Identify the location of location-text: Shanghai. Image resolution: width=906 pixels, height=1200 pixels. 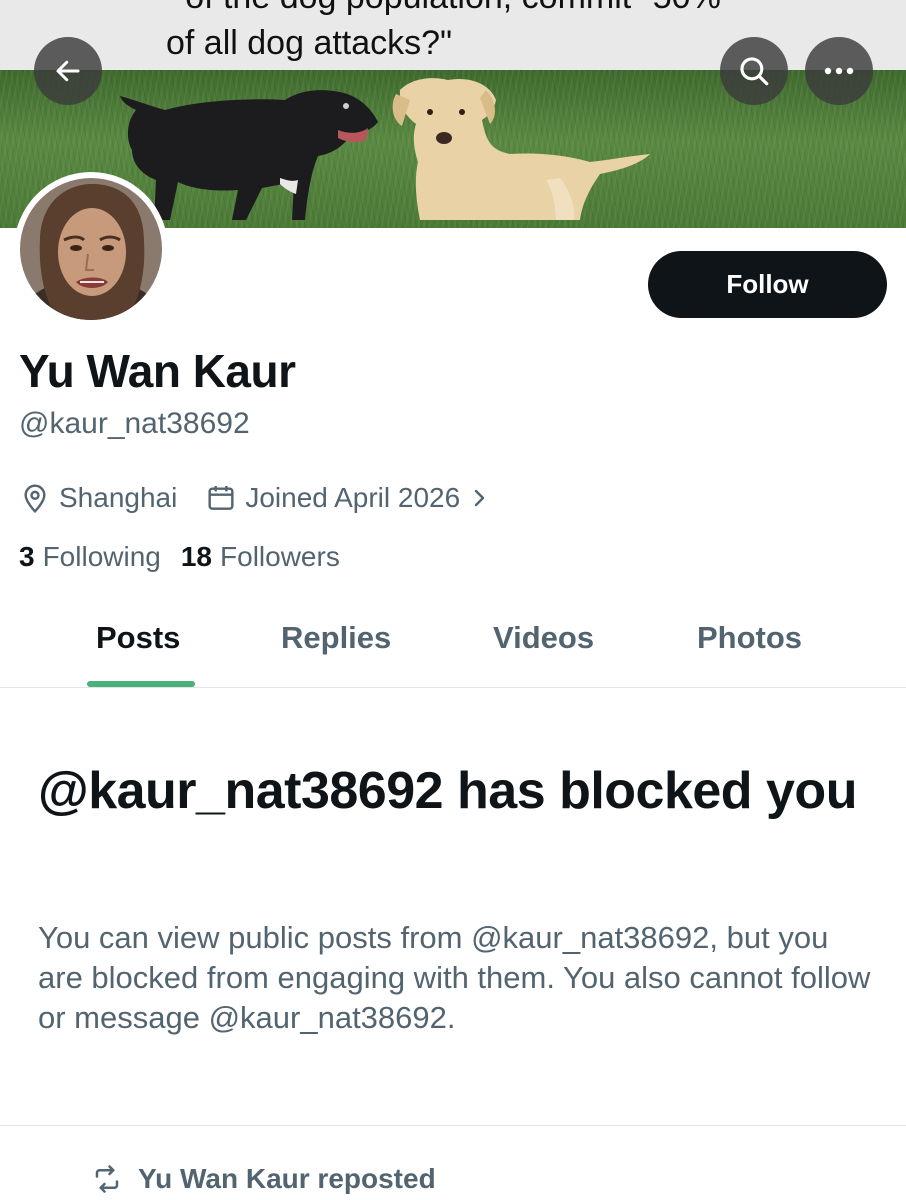
(118, 497).